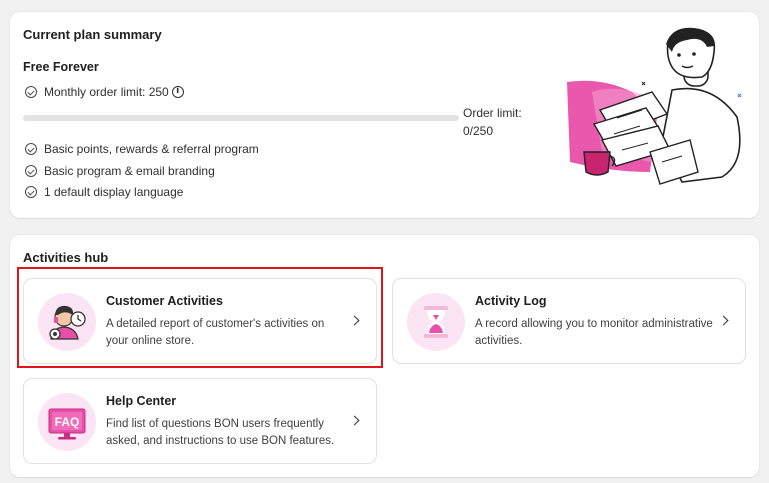  Describe the element at coordinates (114, 192) in the screenshot. I see `feature-label: 1 default display language` at that location.